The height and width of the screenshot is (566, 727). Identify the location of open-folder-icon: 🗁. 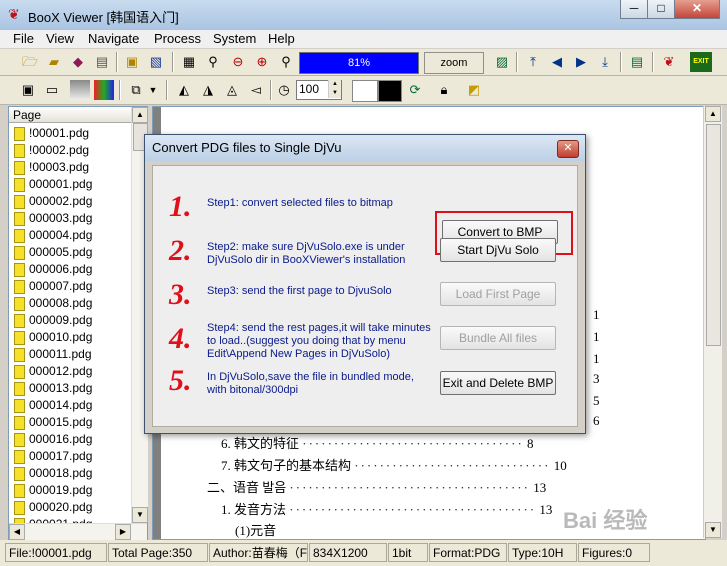
(30, 62).